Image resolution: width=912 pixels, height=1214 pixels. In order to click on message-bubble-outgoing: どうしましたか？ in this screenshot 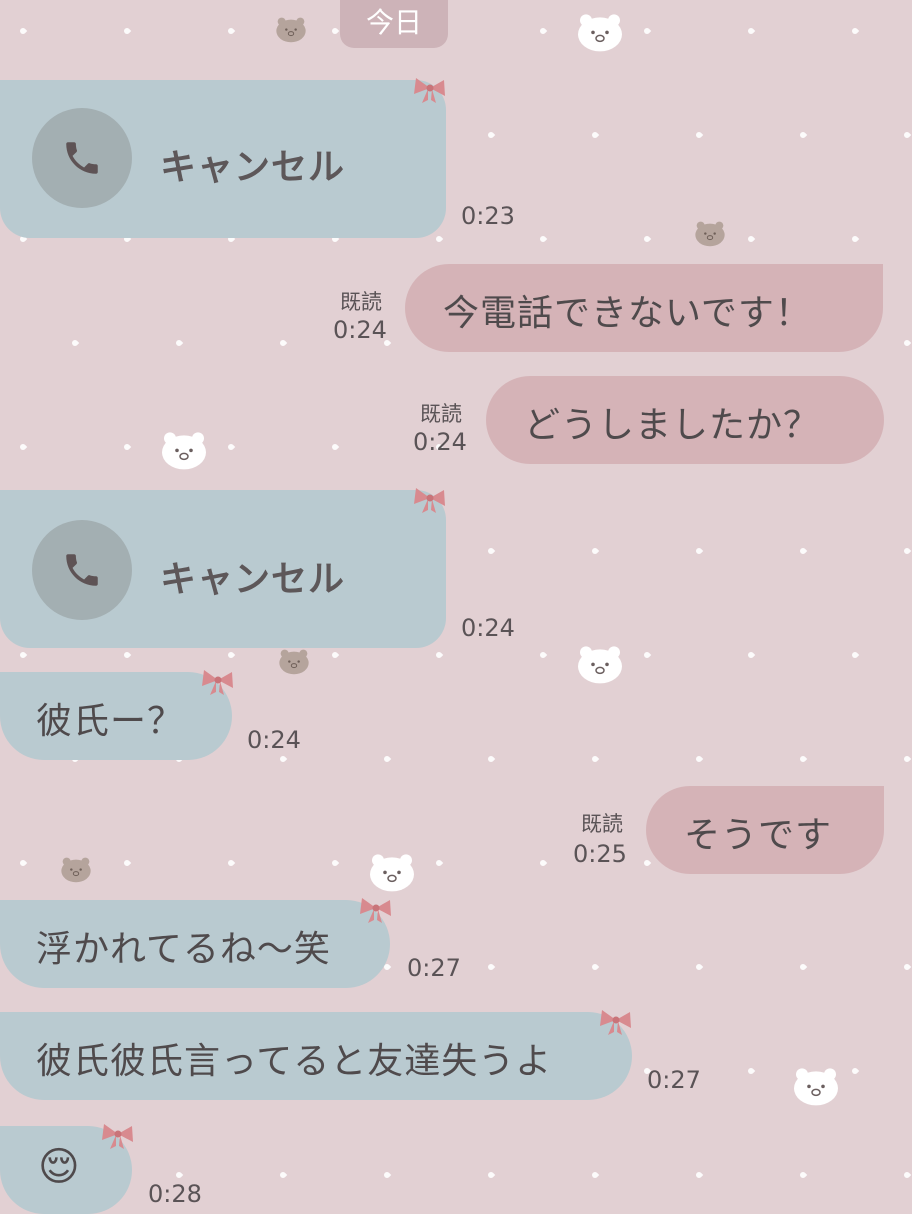, I will do `click(685, 420)`.